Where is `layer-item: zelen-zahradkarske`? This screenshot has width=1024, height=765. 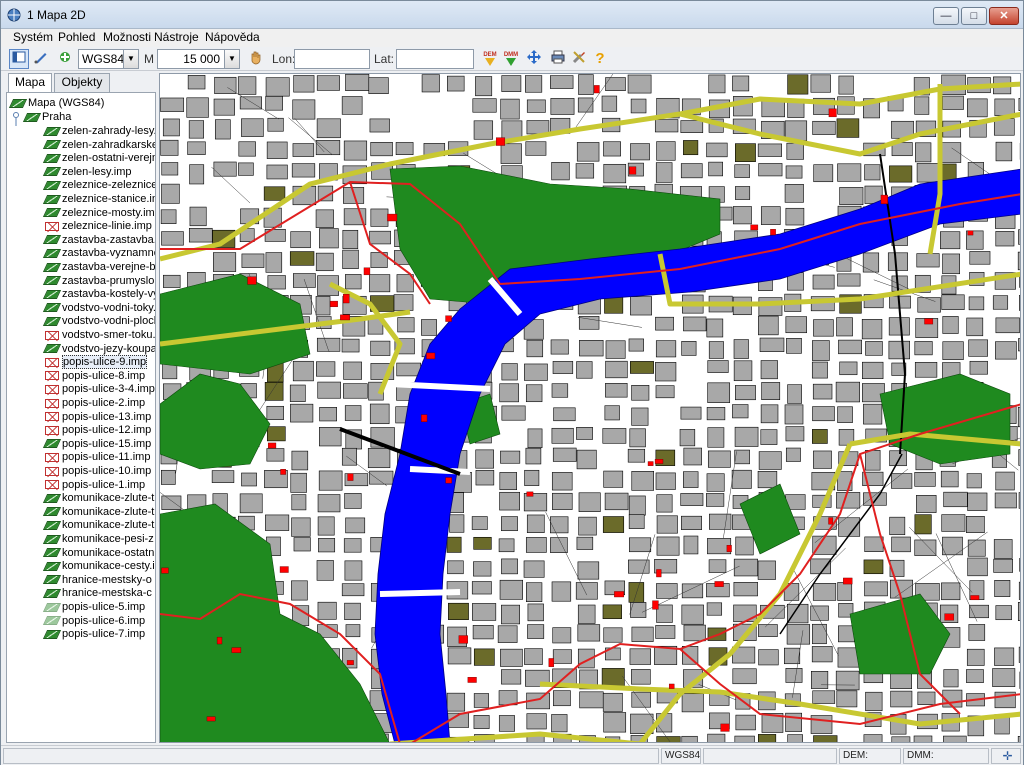 layer-item: zelen-zahradkarske is located at coordinates (98, 145).